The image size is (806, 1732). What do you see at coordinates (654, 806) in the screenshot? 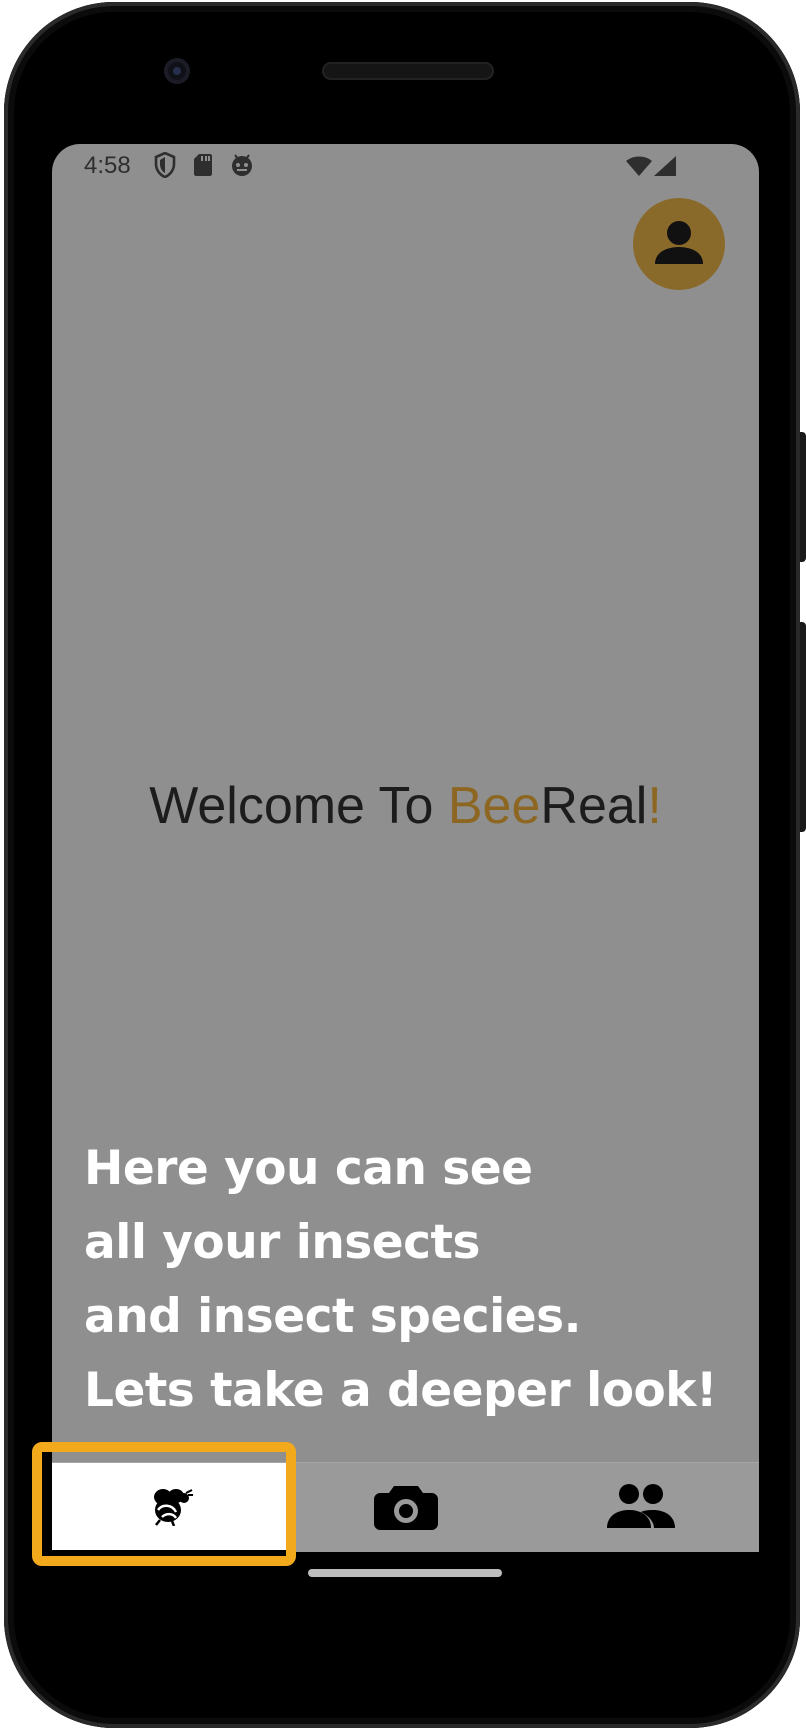
I see `welcome-text-exclamation: !` at bounding box center [654, 806].